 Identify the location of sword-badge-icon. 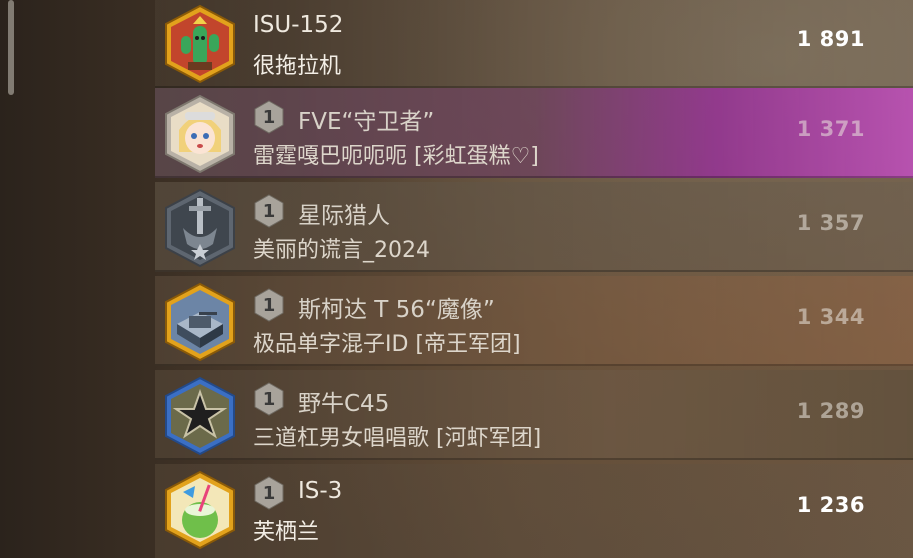
(200, 228).